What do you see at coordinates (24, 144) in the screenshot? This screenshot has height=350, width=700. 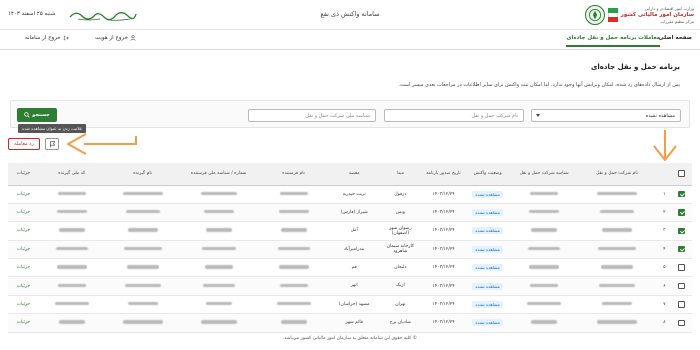 I see `reject-transaction-button: رد معامله` at bounding box center [24, 144].